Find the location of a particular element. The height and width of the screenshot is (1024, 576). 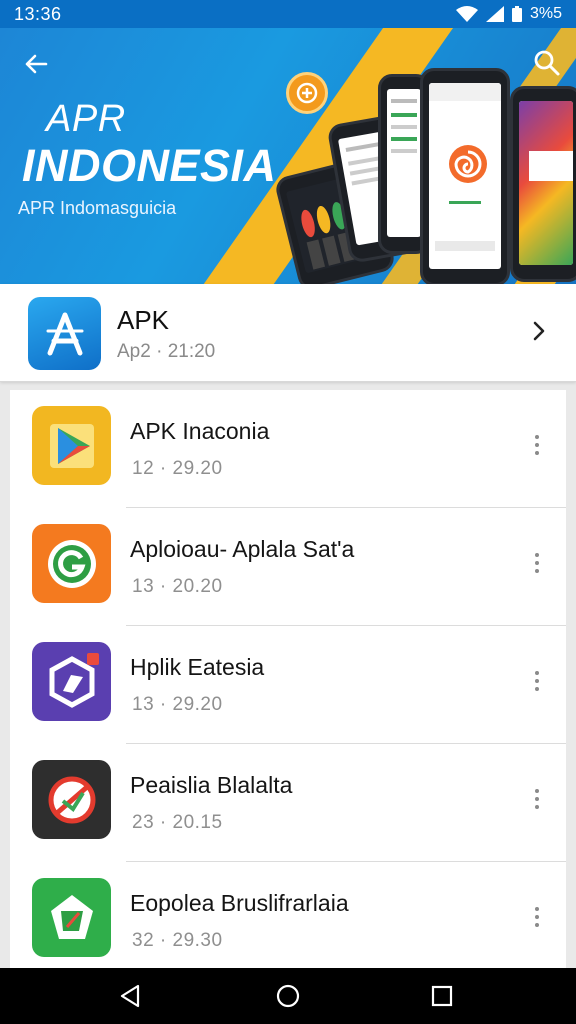

play-store-icon is located at coordinates (71, 445).